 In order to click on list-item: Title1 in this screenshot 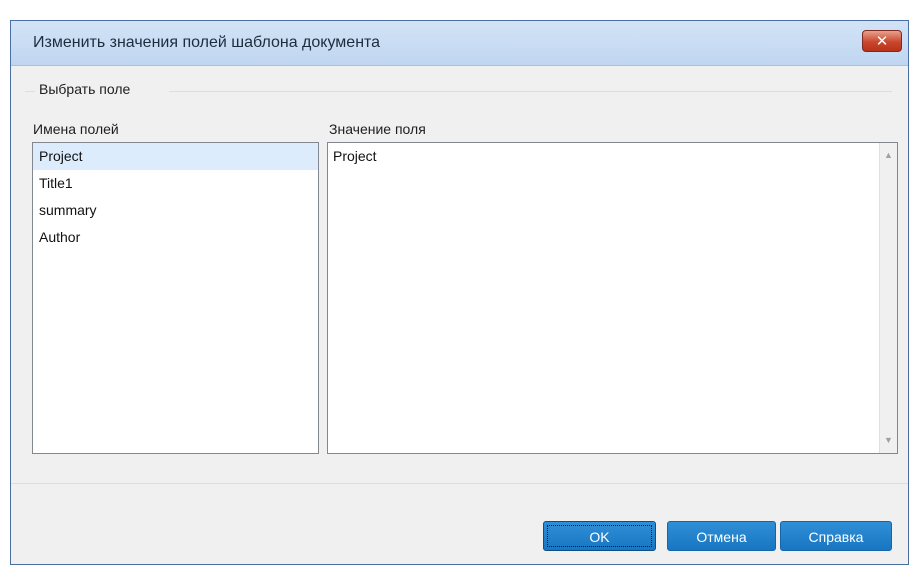, I will do `click(175, 183)`.